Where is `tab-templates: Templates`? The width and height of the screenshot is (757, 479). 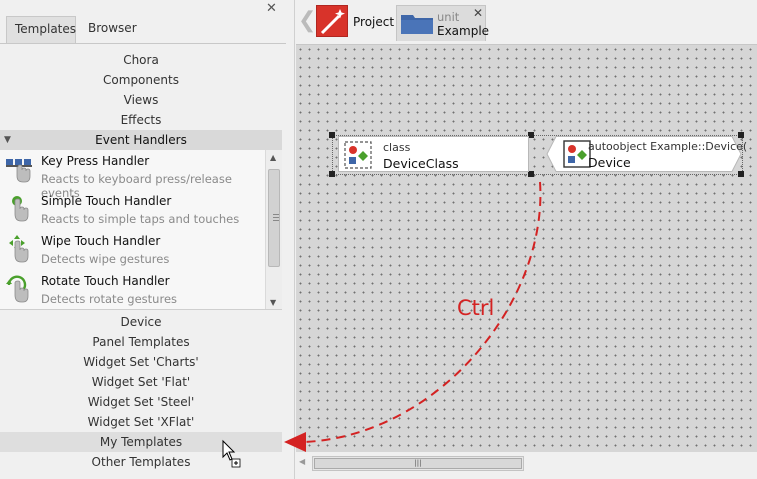 tab-templates: Templates is located at coordinates (41, 29).